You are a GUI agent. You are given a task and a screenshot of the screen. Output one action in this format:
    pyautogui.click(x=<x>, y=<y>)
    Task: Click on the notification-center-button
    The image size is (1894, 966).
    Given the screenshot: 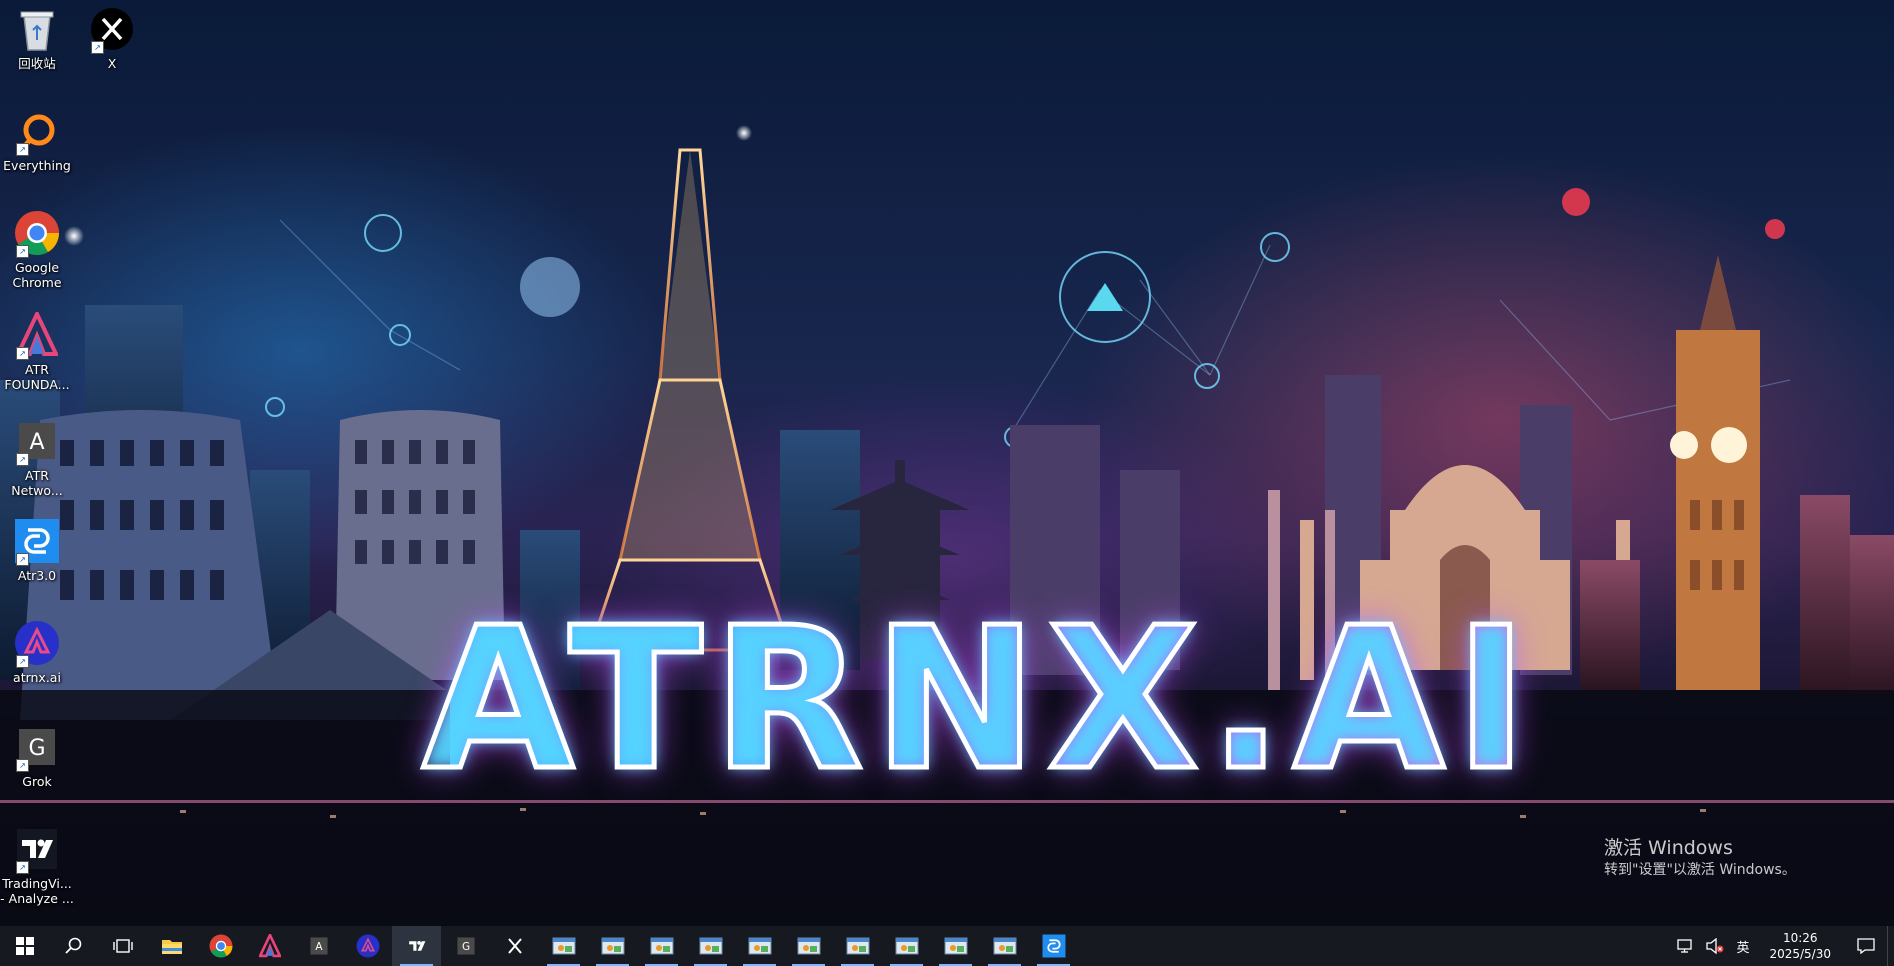 What is the action you would take?
    pyautogui.click(x=1866, y=946)
    